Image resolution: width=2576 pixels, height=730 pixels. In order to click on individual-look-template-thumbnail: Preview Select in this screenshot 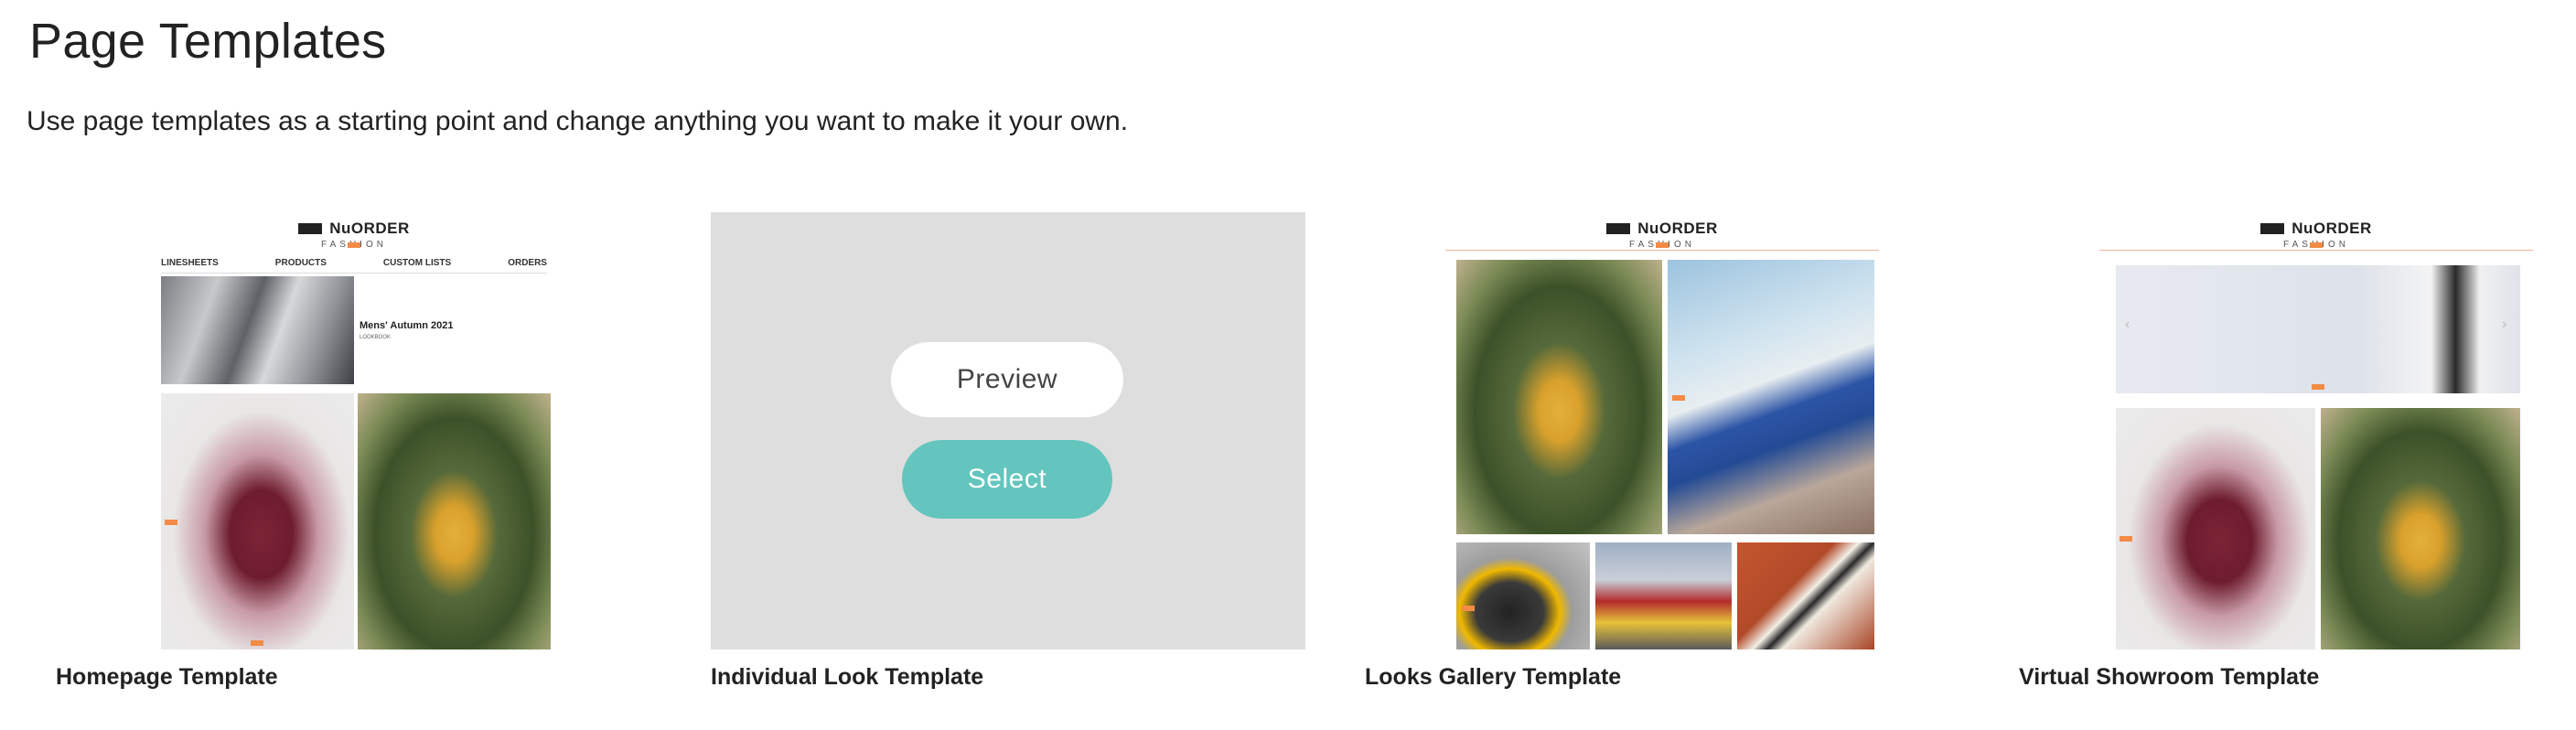, I will do `click(1008, 430)`.